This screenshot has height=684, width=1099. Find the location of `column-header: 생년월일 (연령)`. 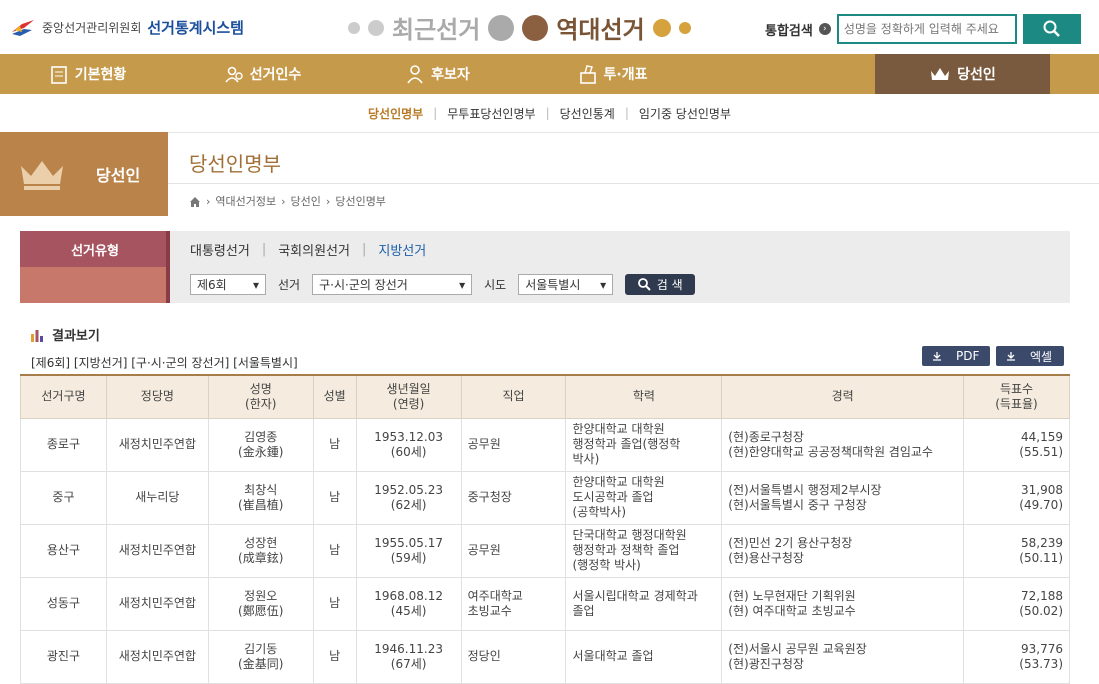

column-header: 생년월일 (연령) is located at coordinates (408, 396).